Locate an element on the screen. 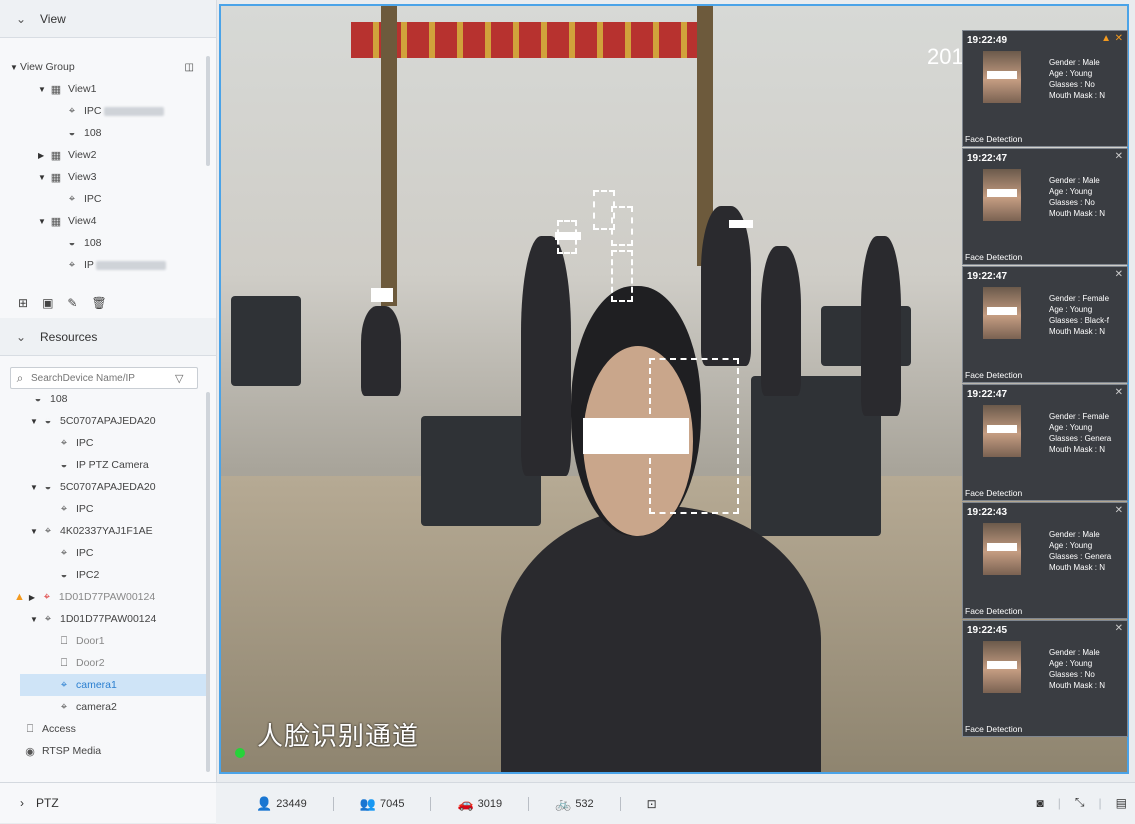 Image resolution: width=1135 pixels, height=824 pixels. tree-item-ipc2: ◒ IPC2 is located at coordinates (104, 575).